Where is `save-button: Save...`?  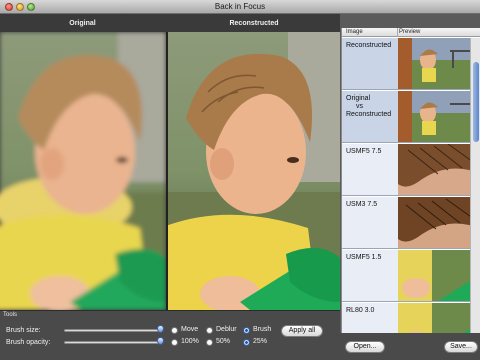 save-button: Save... is located at coordinates (461, 347).